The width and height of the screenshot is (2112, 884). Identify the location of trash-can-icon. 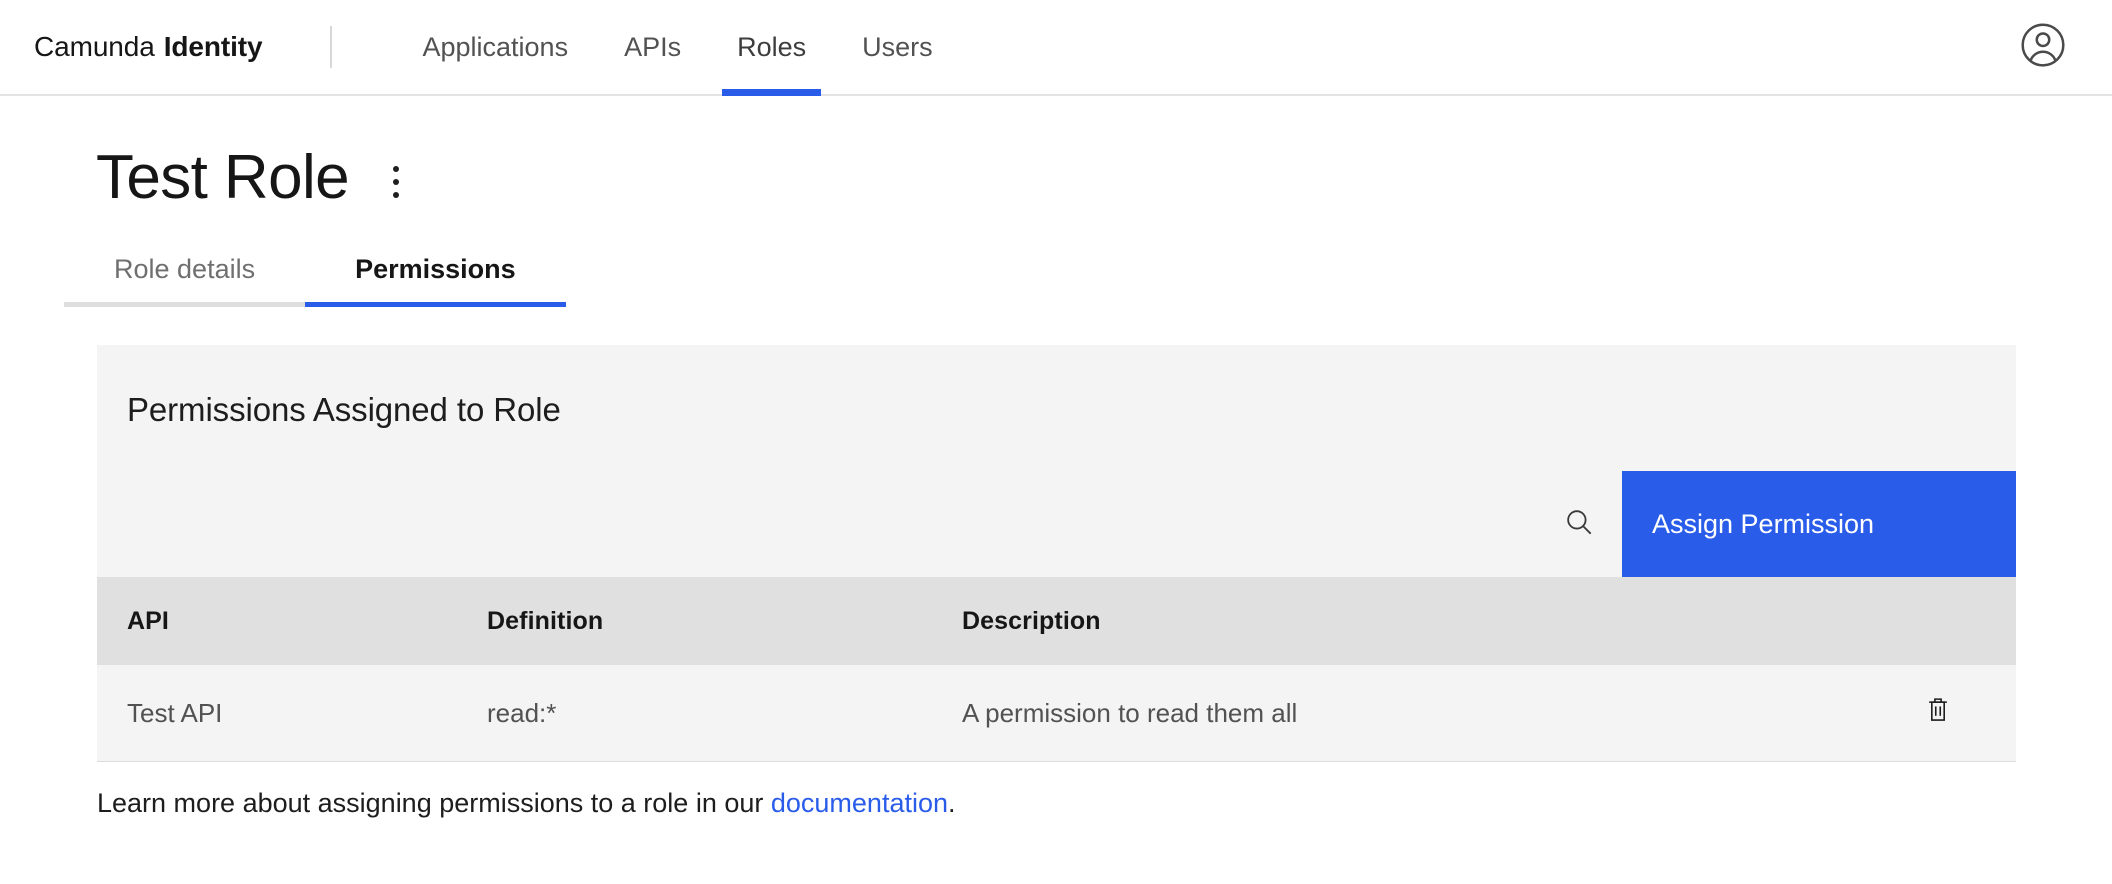
(1938, 713).